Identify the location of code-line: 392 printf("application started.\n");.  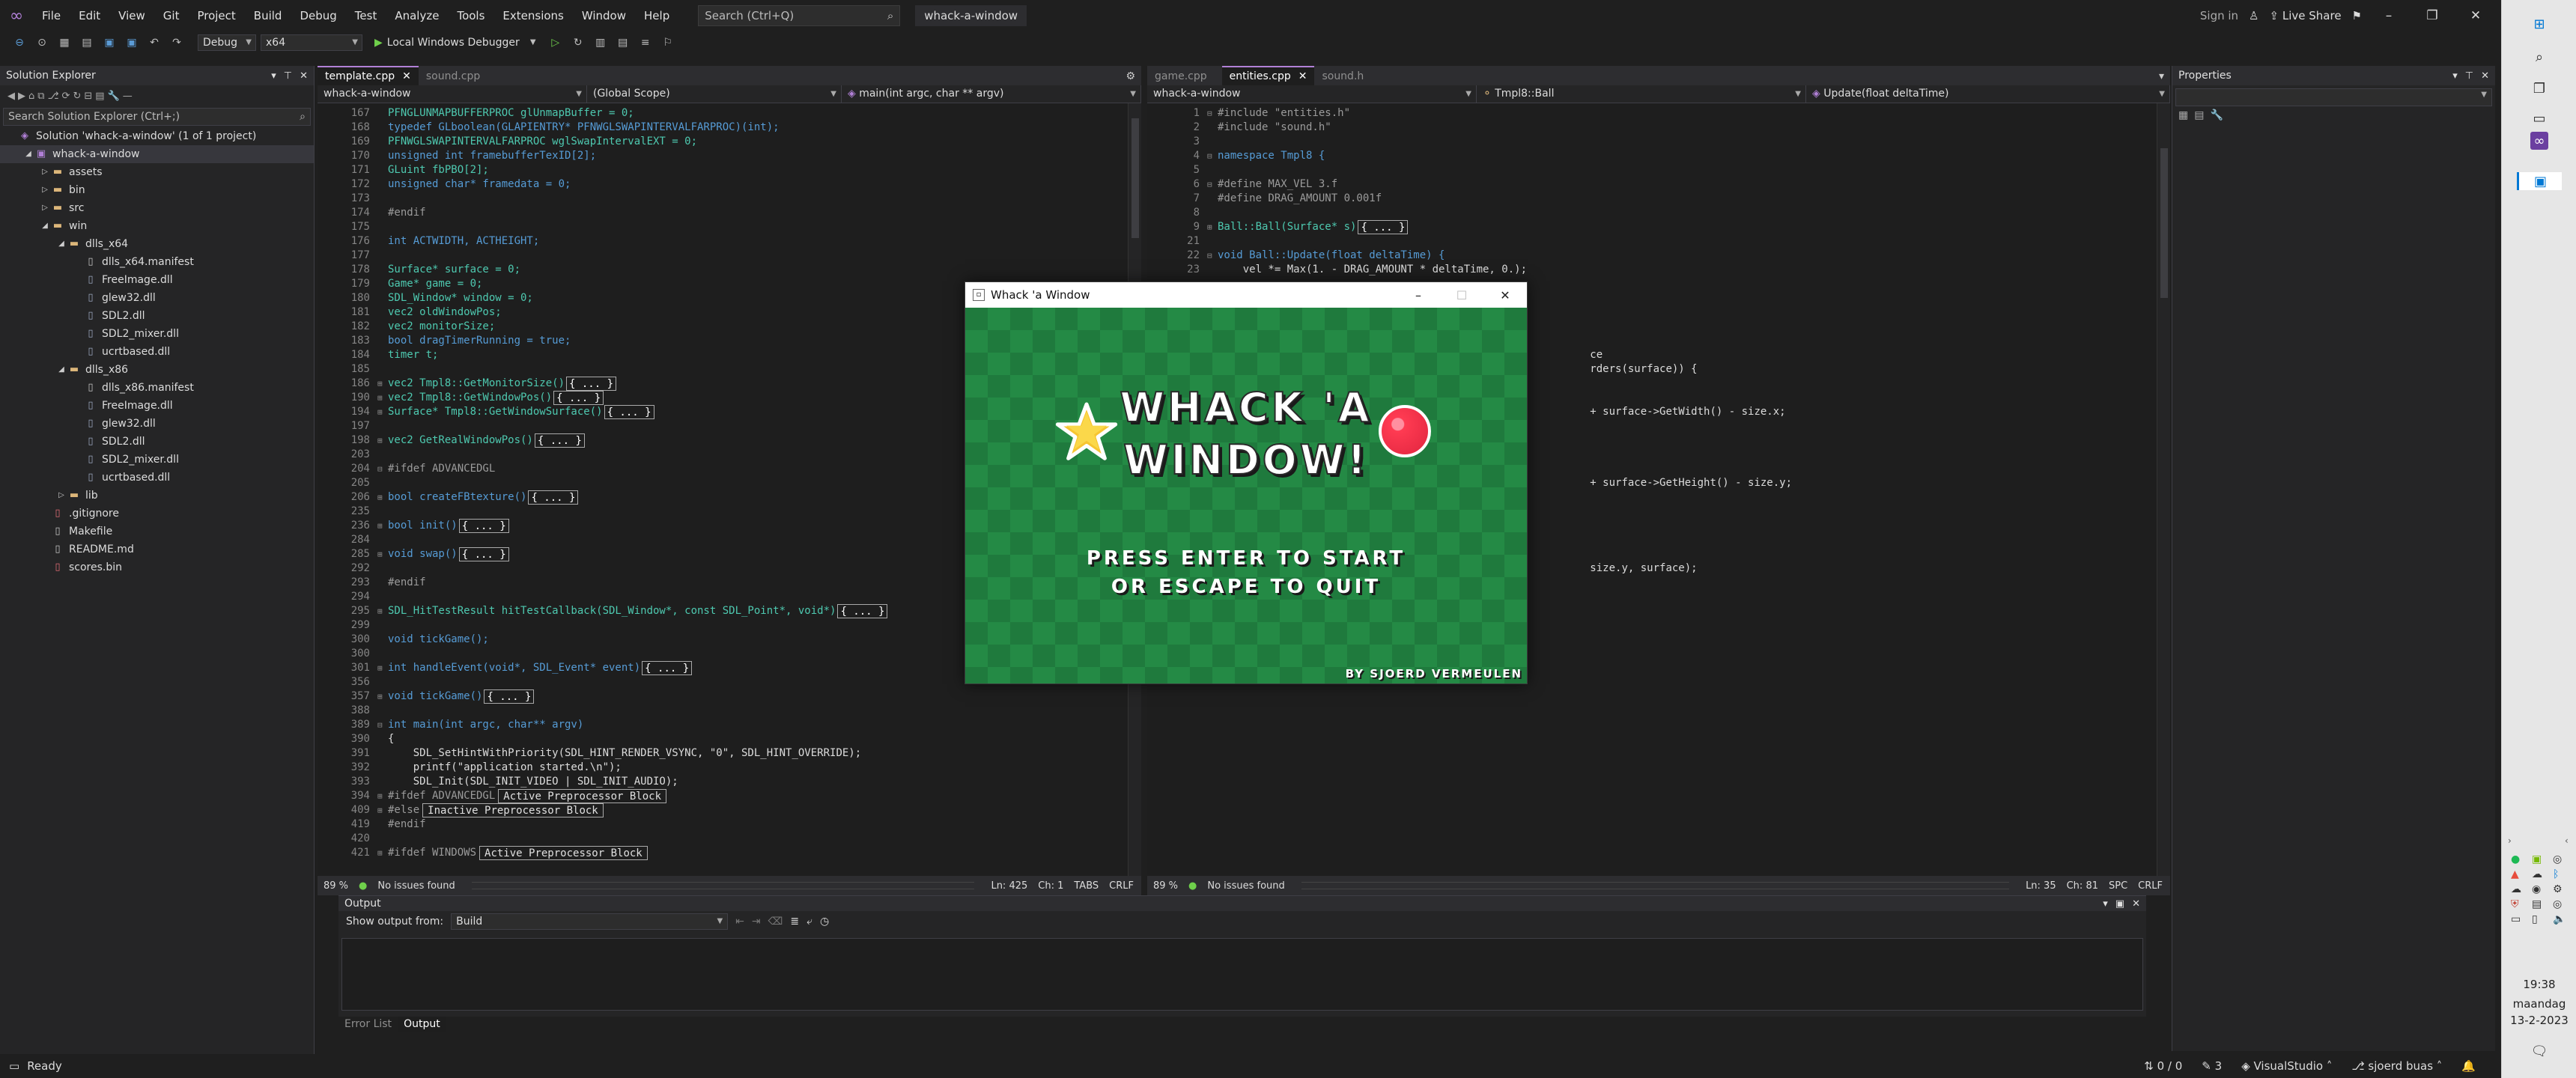
(470, 768).